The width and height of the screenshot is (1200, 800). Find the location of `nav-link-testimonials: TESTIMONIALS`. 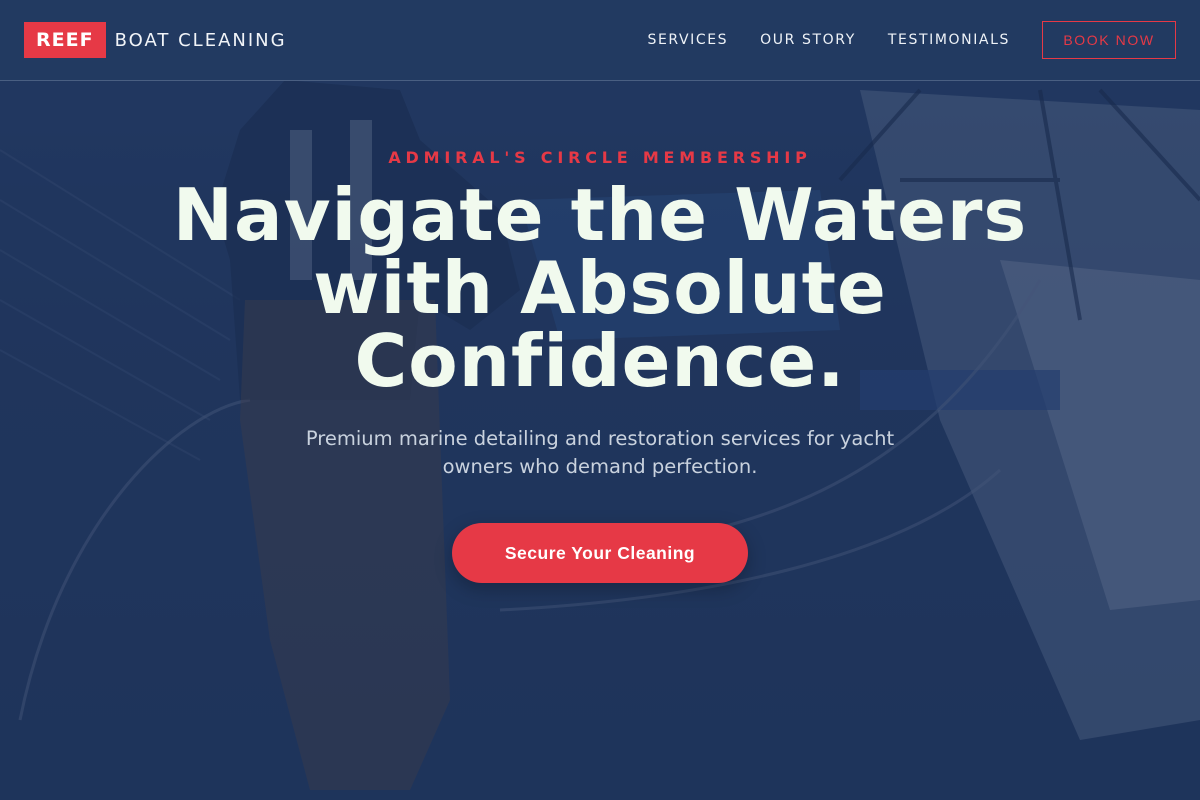

nav-link-testimonials: TESTIMONIALS is located at coordinates (949, 40).